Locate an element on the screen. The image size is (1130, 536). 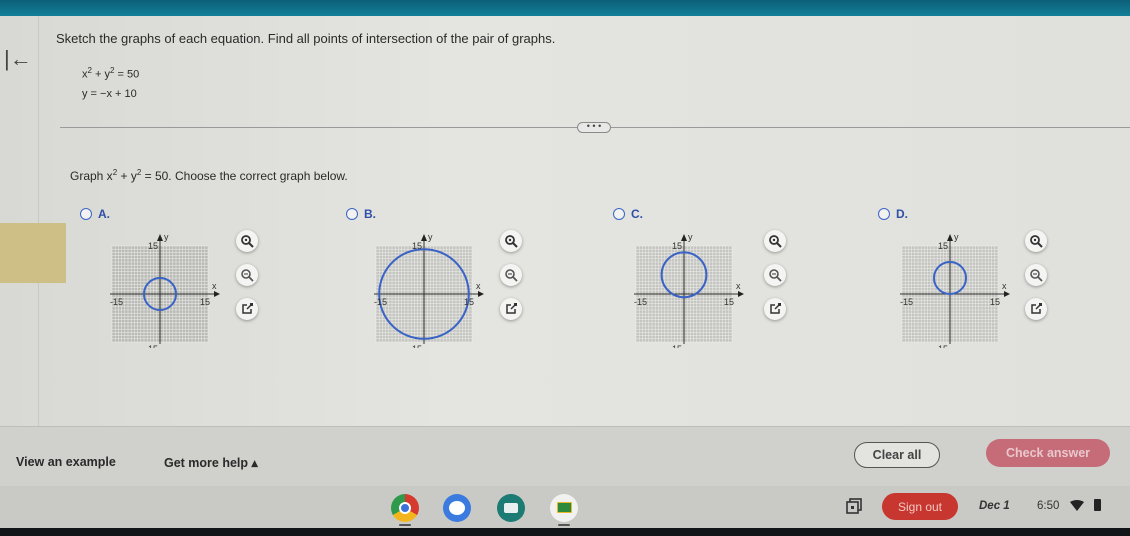
option-label: A. is located at coordinates (104, 214).